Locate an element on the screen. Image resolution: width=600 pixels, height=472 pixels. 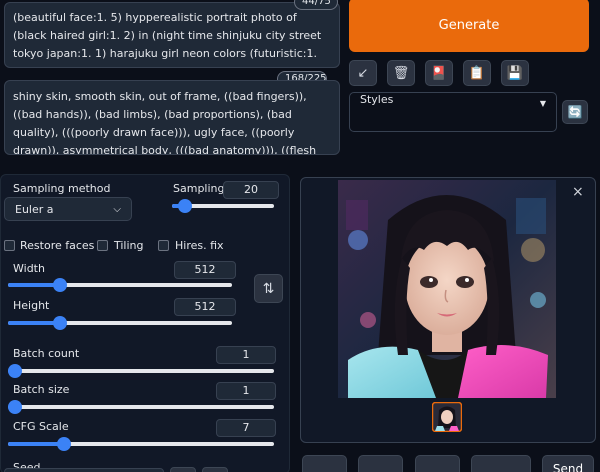
batch-size-input: 1 is located at coordinates (246, 391).